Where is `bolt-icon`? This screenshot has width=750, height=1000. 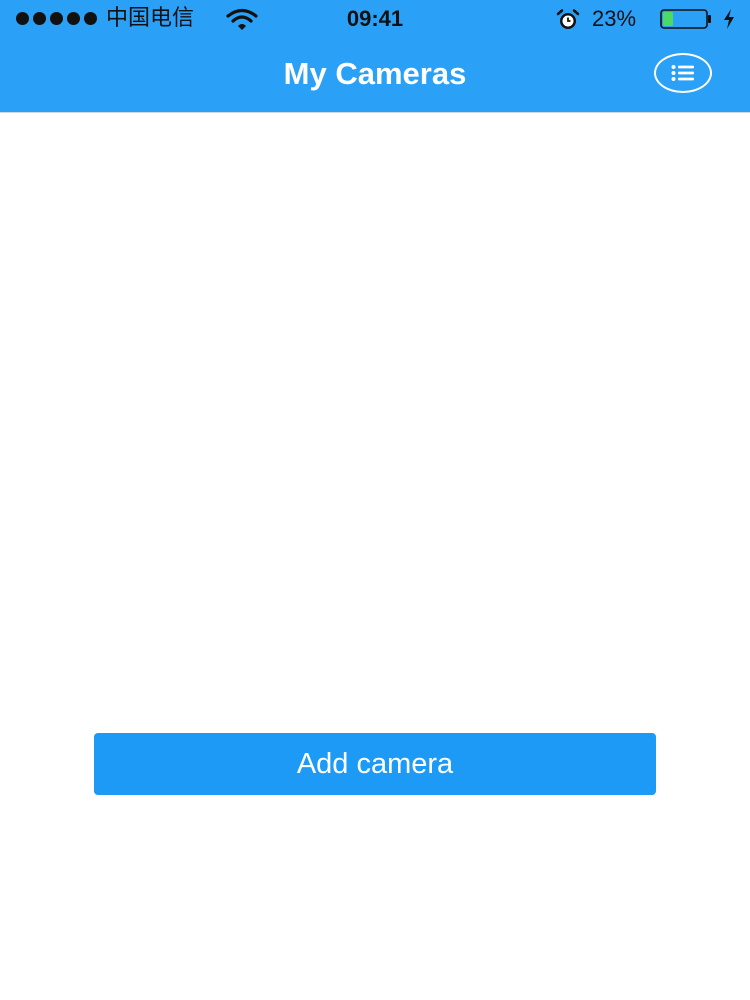
bolt-icon is located at coordinates (729, 19).